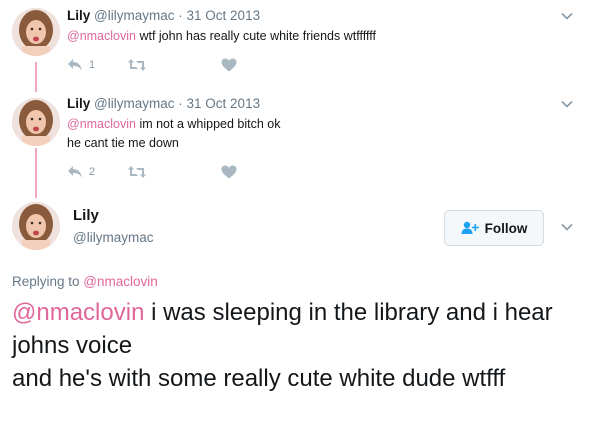 The height and width of the screenshot is (434, 589). I want to click on follow-label: Follow, so click(506, 228).